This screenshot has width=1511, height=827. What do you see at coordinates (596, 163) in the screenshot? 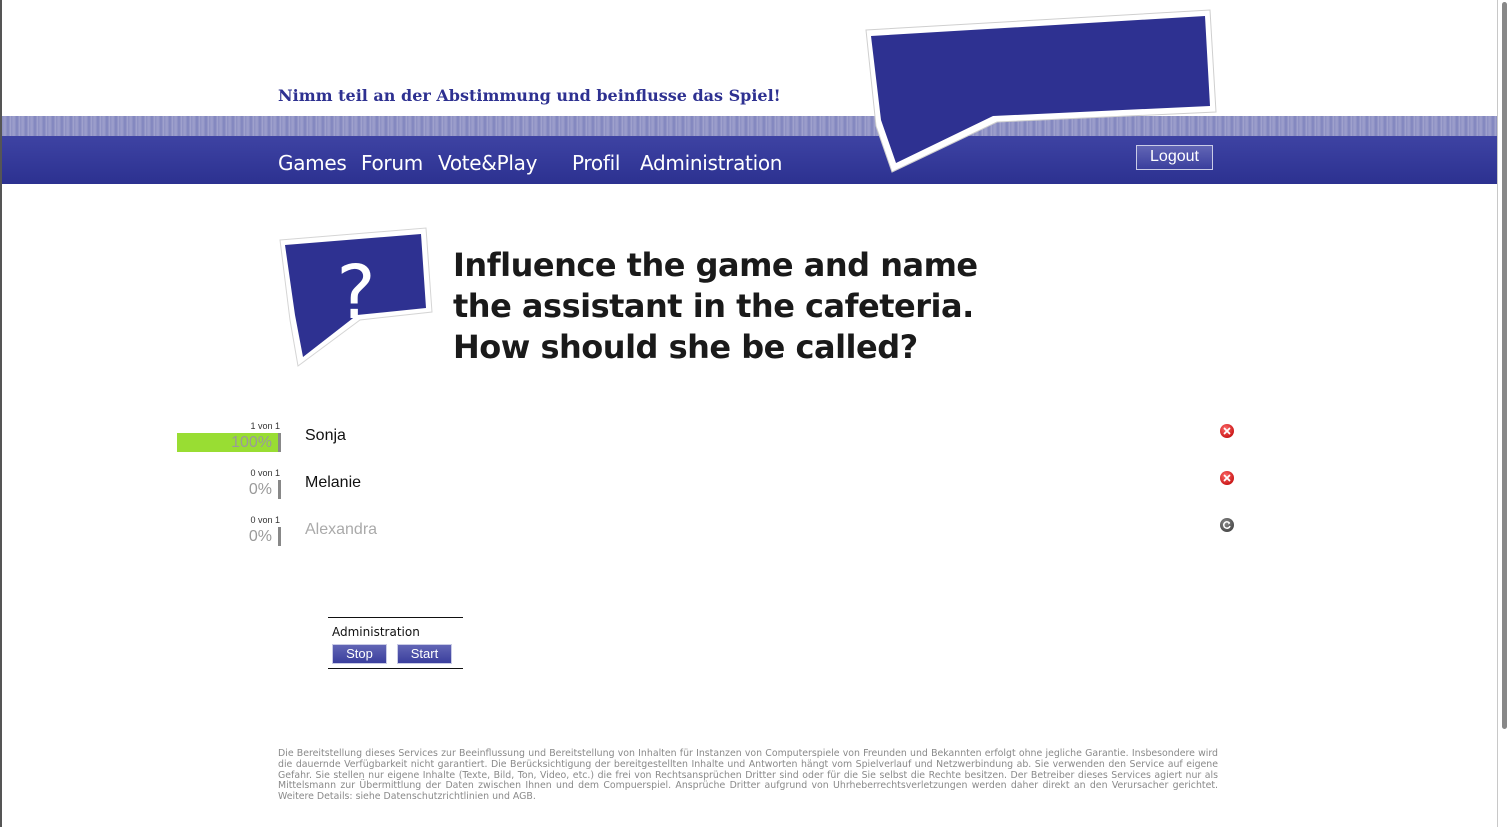
I see `nav-item-profil: Profil` at bounding box center [596, 163].